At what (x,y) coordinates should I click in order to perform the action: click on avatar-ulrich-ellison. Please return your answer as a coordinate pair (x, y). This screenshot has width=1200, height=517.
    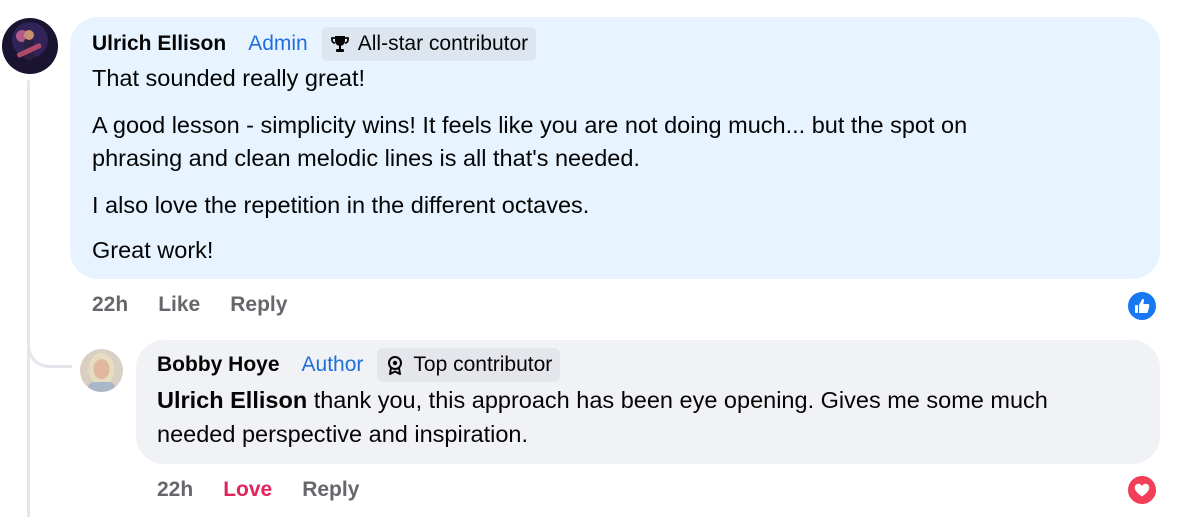
    Looking at the image, I should click on (30, 46).